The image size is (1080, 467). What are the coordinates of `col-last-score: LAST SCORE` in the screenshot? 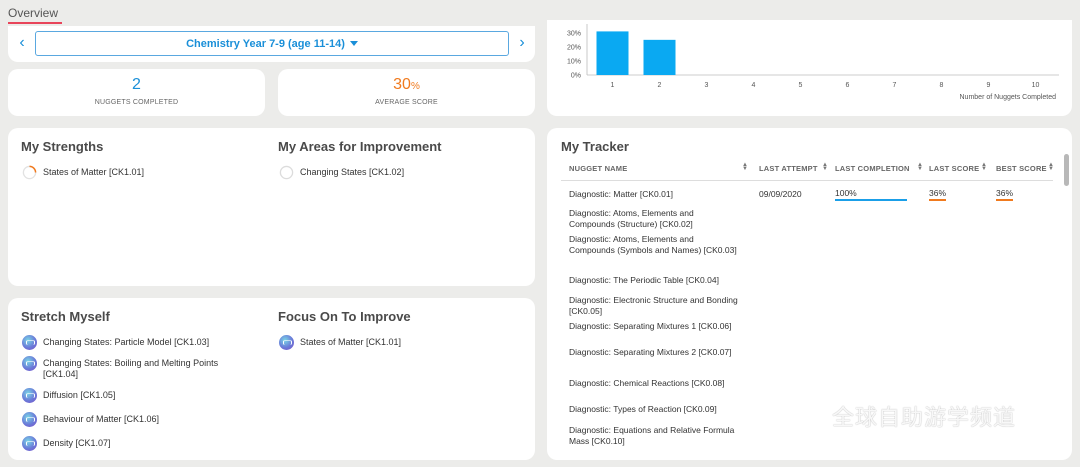 It's located at (954, 168).